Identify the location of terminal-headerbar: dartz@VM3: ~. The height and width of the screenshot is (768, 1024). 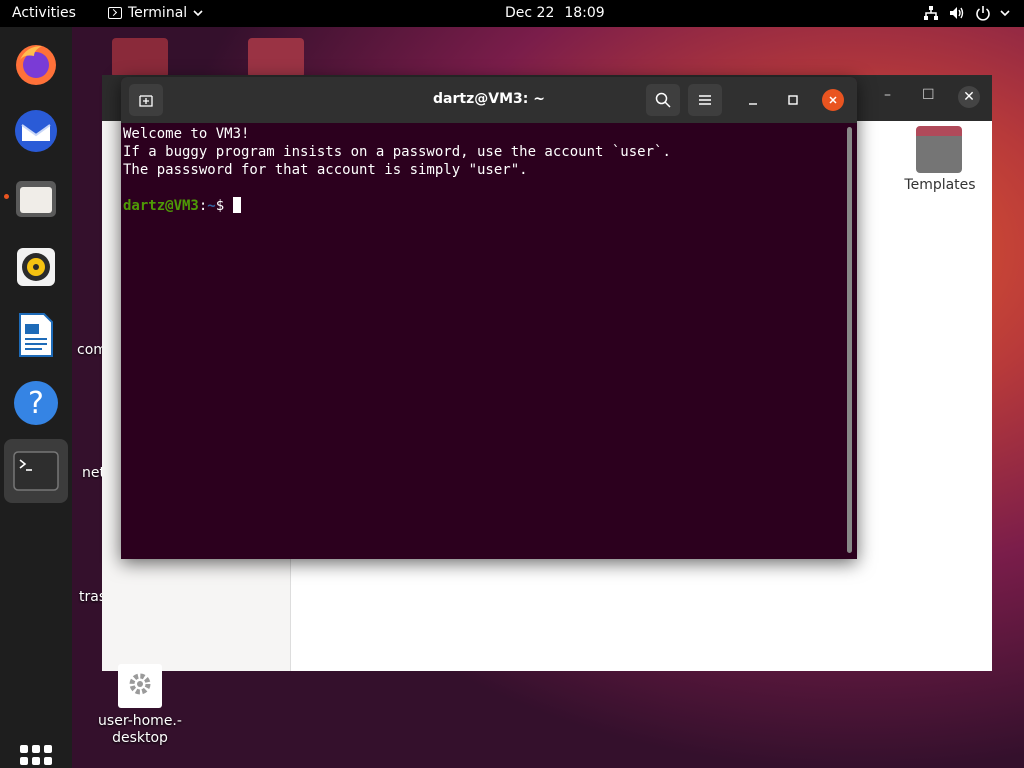
(489, 100).